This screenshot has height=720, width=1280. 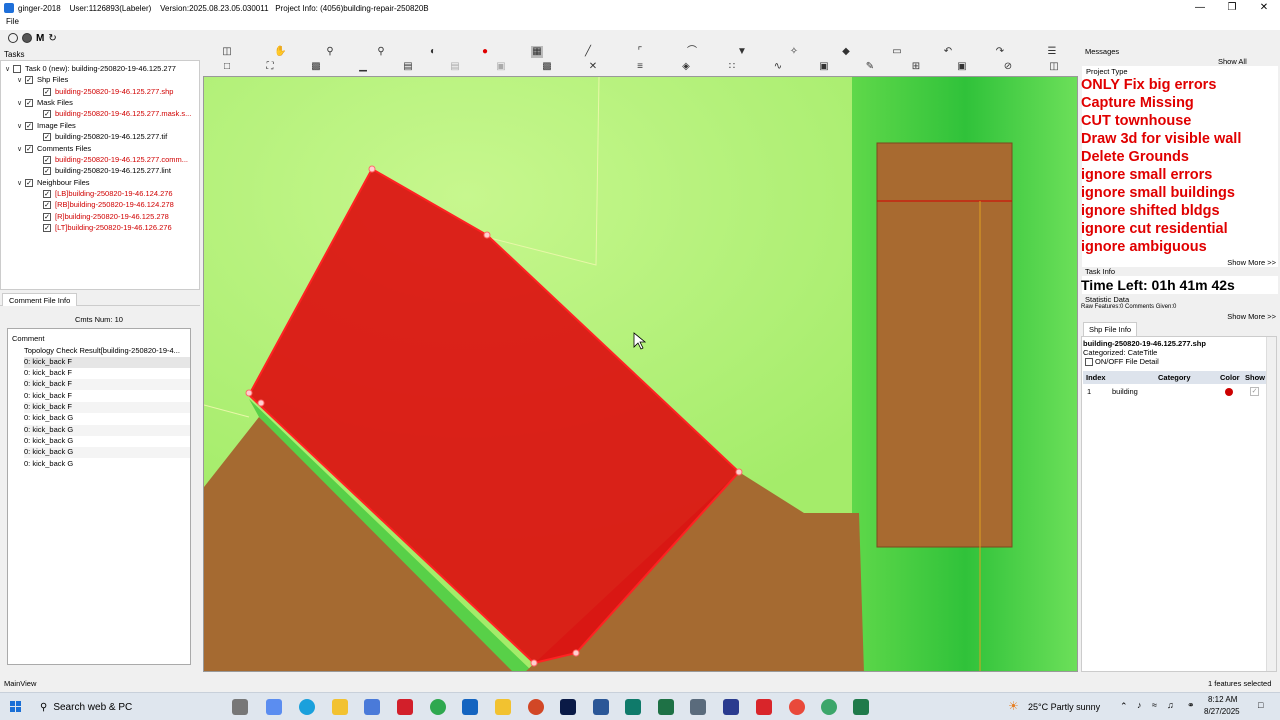 What do you see at coordinates (240, 707) in the screenshot?
I see `task-view-icon` at bounding box center [240, 707].